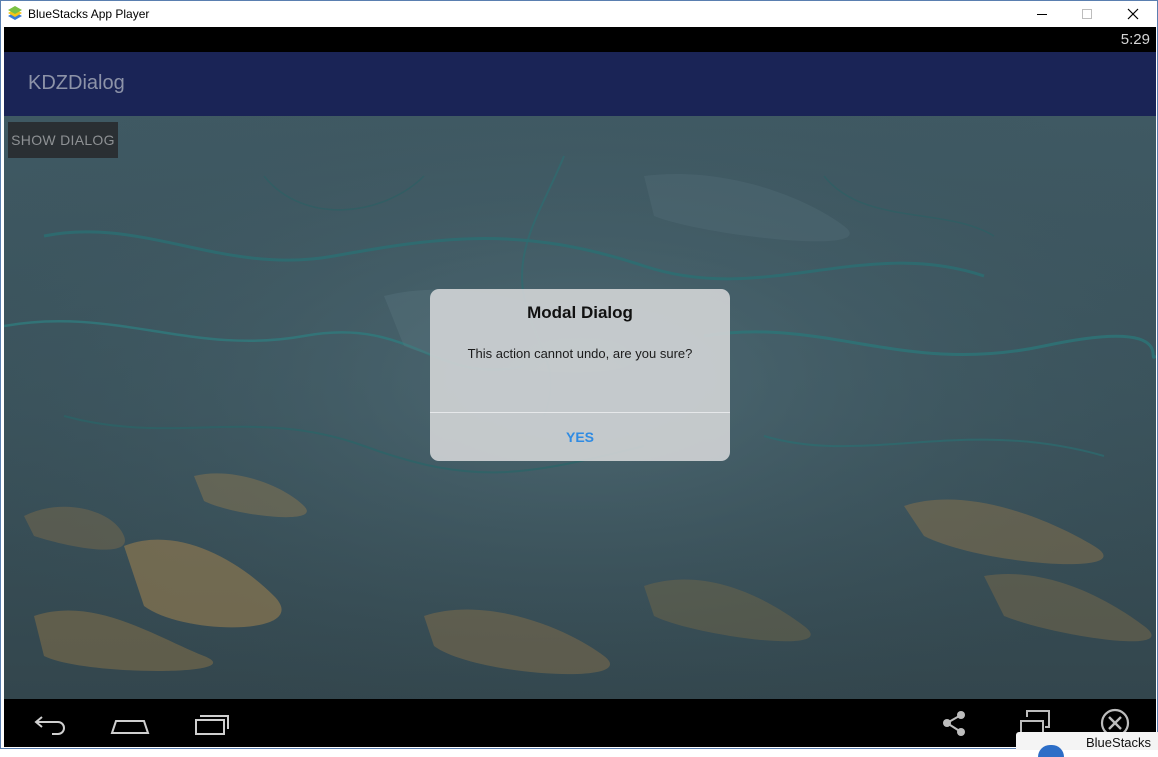  I want to click on title-bar: BlueStacks App Player, so click(579, 14).